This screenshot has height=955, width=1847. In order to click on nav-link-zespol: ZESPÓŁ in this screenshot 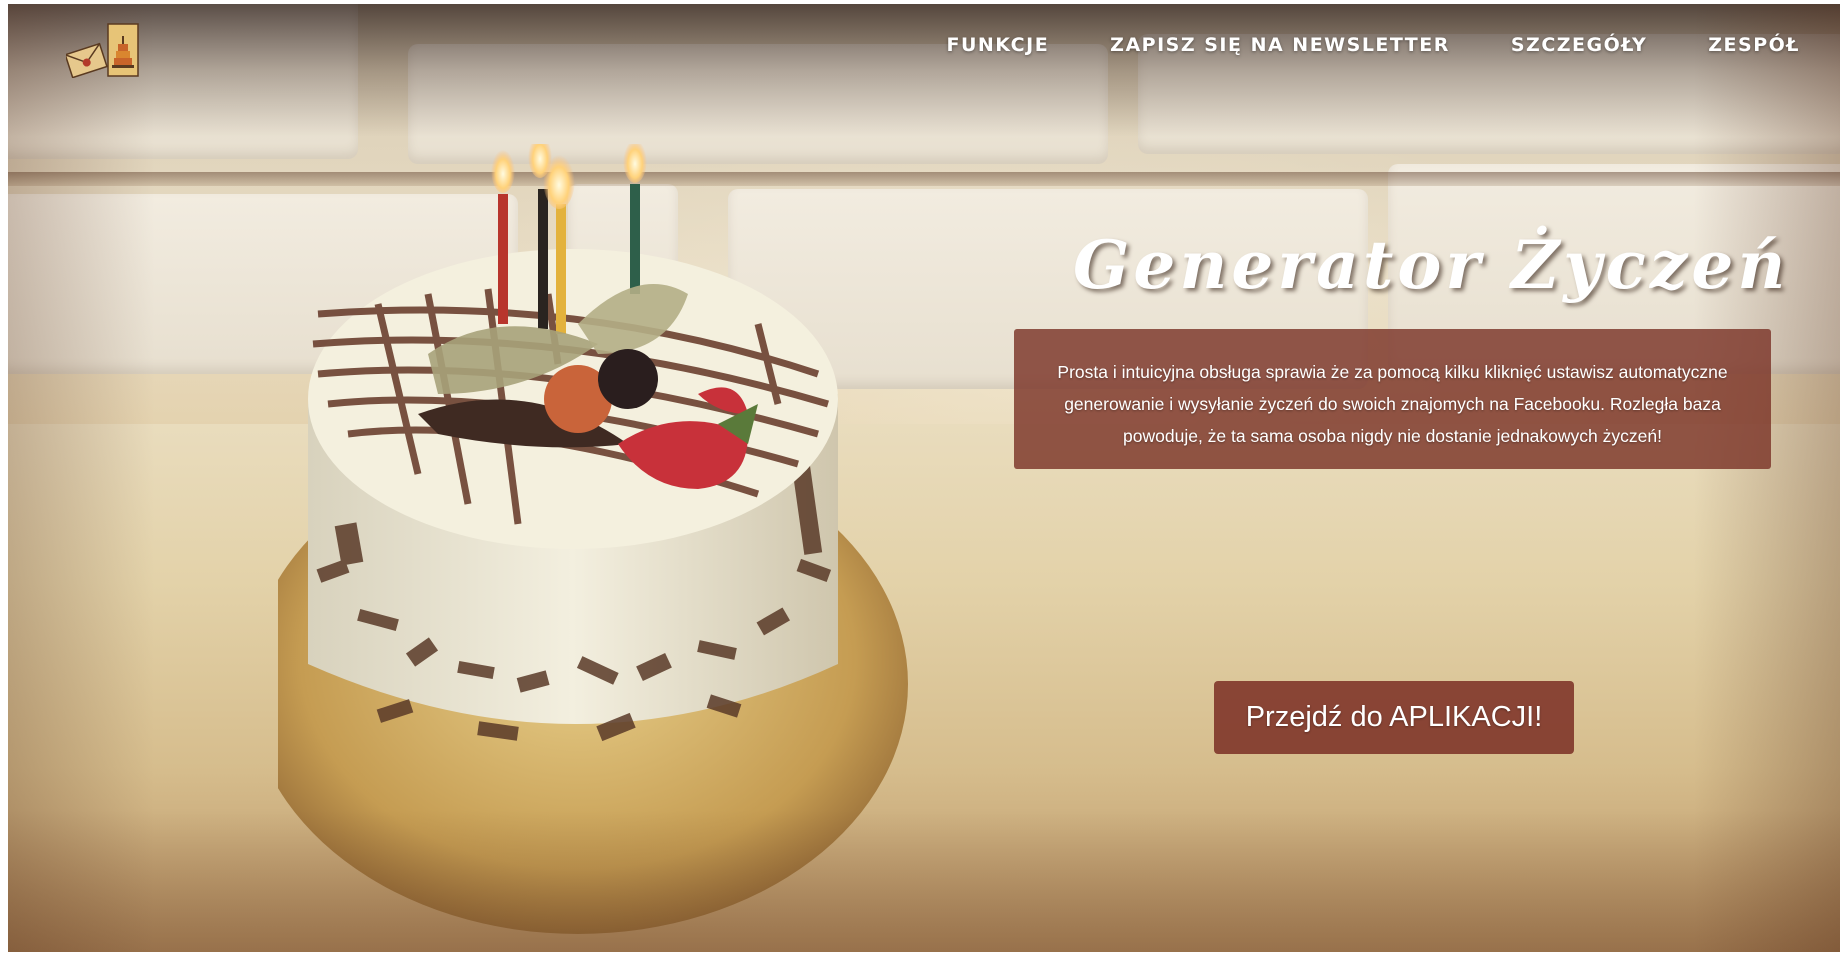, I will do `click(1754, 45)`.